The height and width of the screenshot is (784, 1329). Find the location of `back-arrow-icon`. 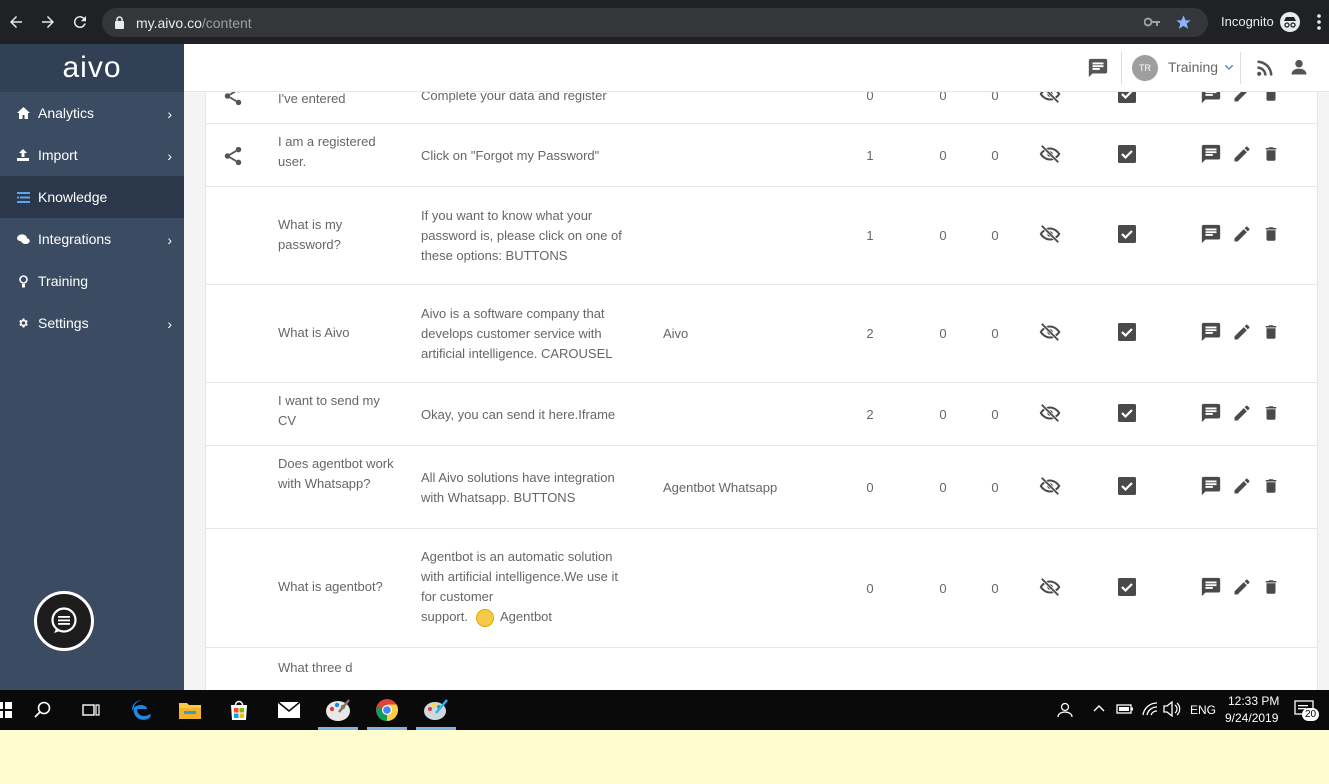

back-arrow-icon is located at coordinates (16, 22).